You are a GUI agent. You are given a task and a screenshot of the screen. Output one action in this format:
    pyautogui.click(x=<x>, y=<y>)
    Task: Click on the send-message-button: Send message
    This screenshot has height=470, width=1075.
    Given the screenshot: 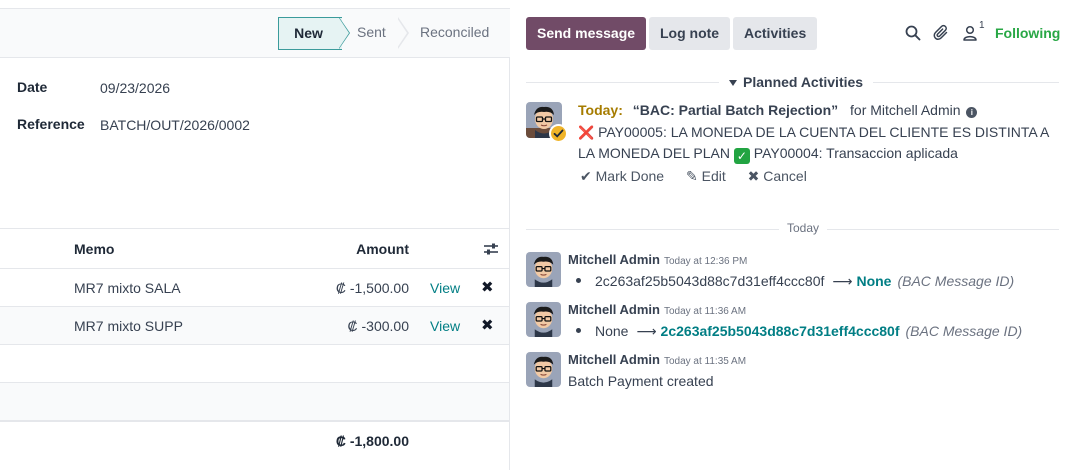 What is the action you would take?
    pyautogui.click(x=586, y=33)
    